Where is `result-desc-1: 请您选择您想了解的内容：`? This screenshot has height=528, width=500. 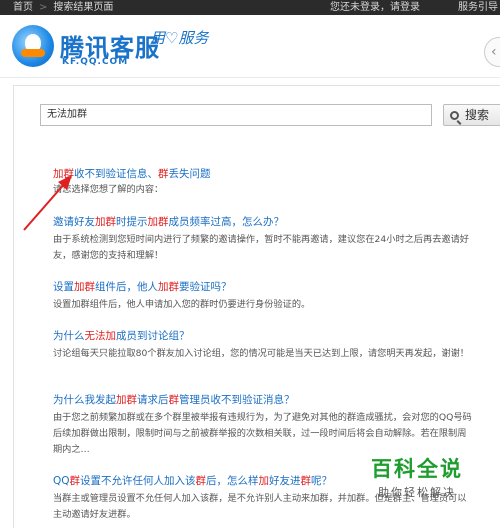 result-desc-1: 请您选择您想了解的内容： is located at coordinates (108, 189).